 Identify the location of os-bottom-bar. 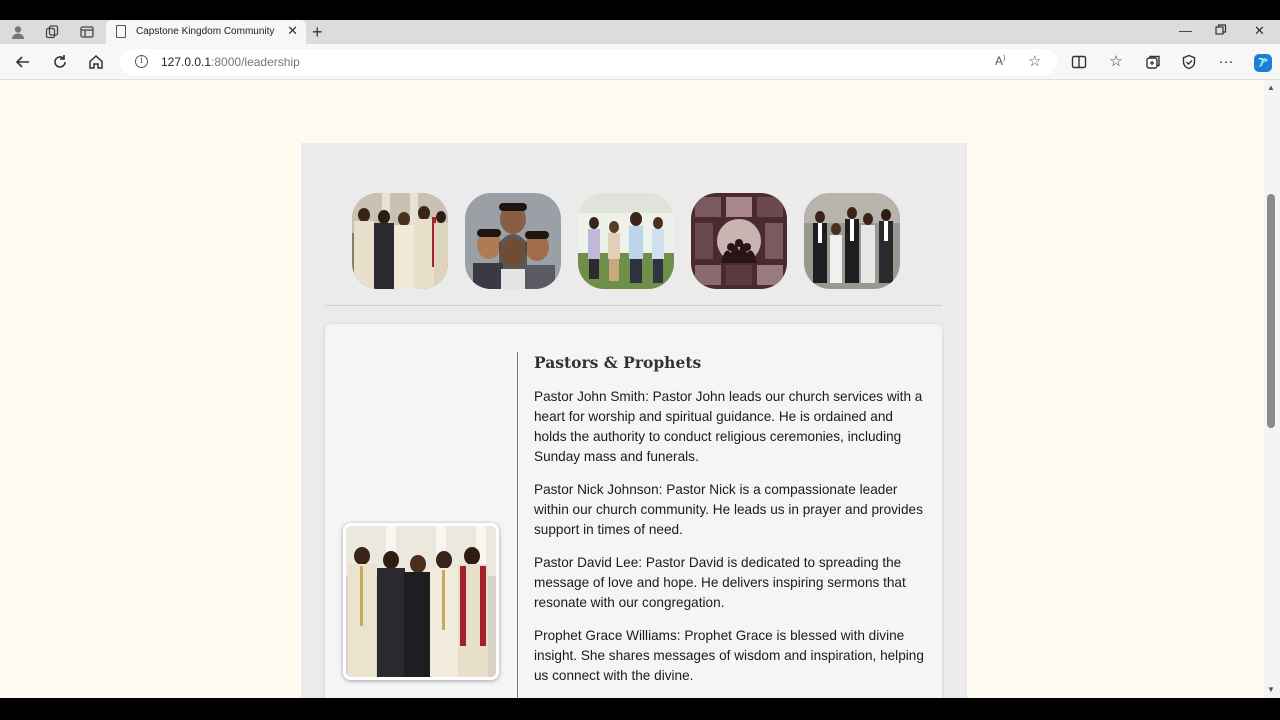
(640, 709).